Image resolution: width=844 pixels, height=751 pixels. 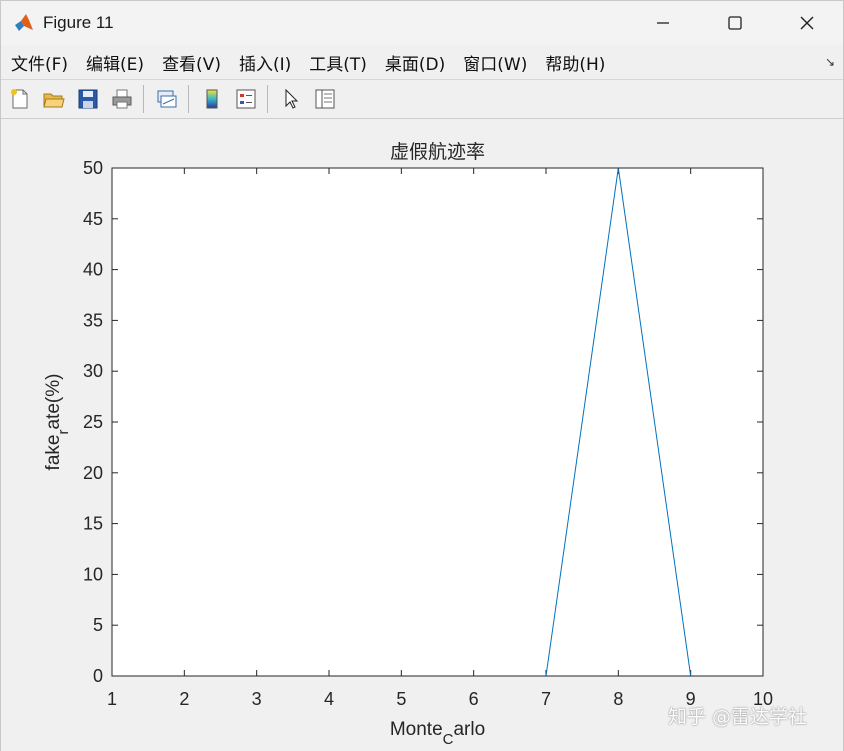 What do you see at coordinates (830, 62) in the screenshot?
I see `dock-arrow-icon: ↘` at bounding box center [830, 62].